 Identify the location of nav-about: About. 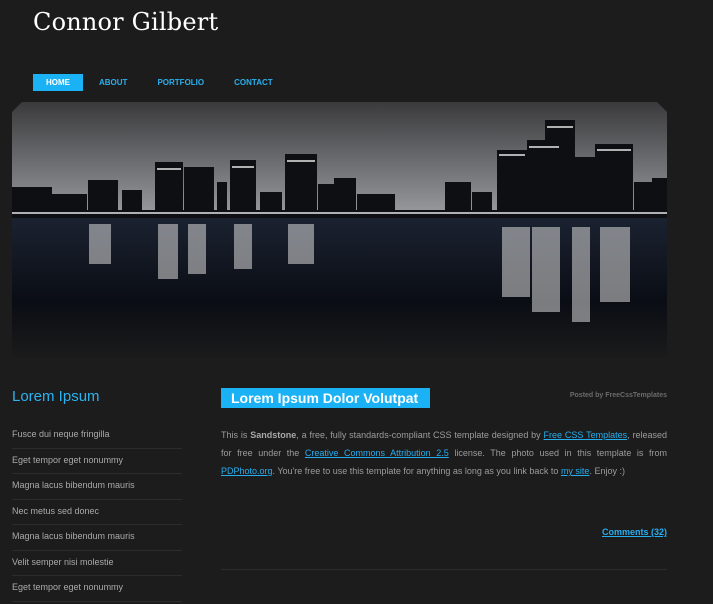
(112, 82).